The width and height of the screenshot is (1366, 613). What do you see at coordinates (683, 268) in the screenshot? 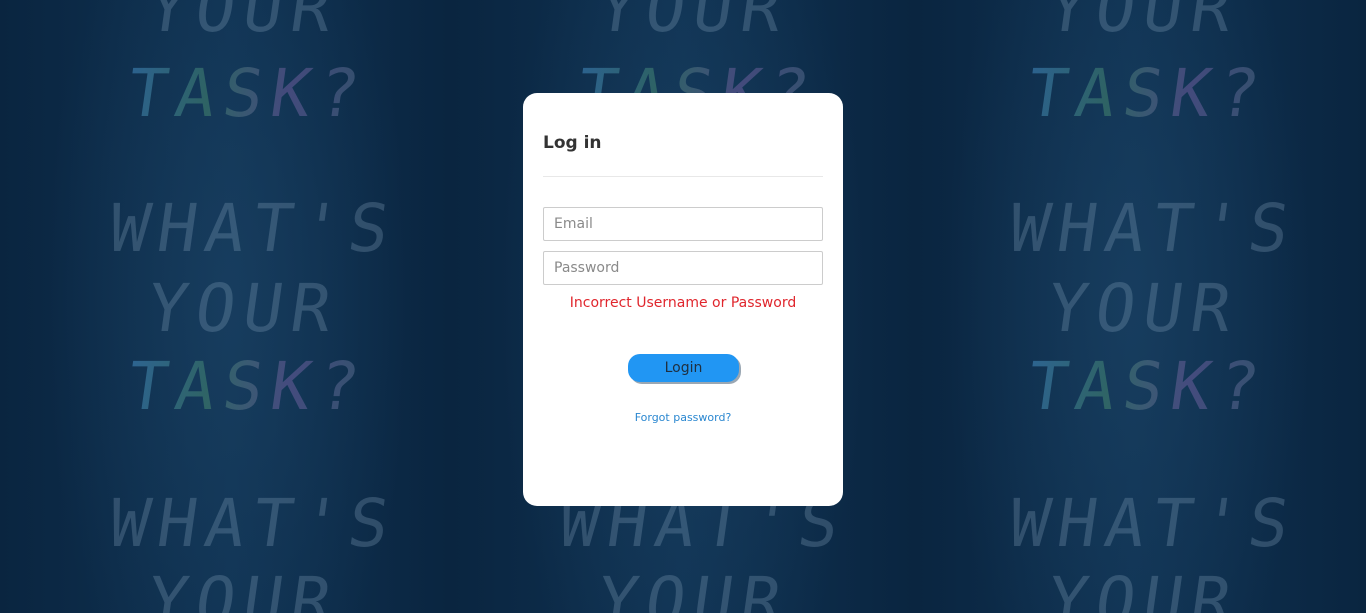
I see `password-input` at bounding box center [683, 268].